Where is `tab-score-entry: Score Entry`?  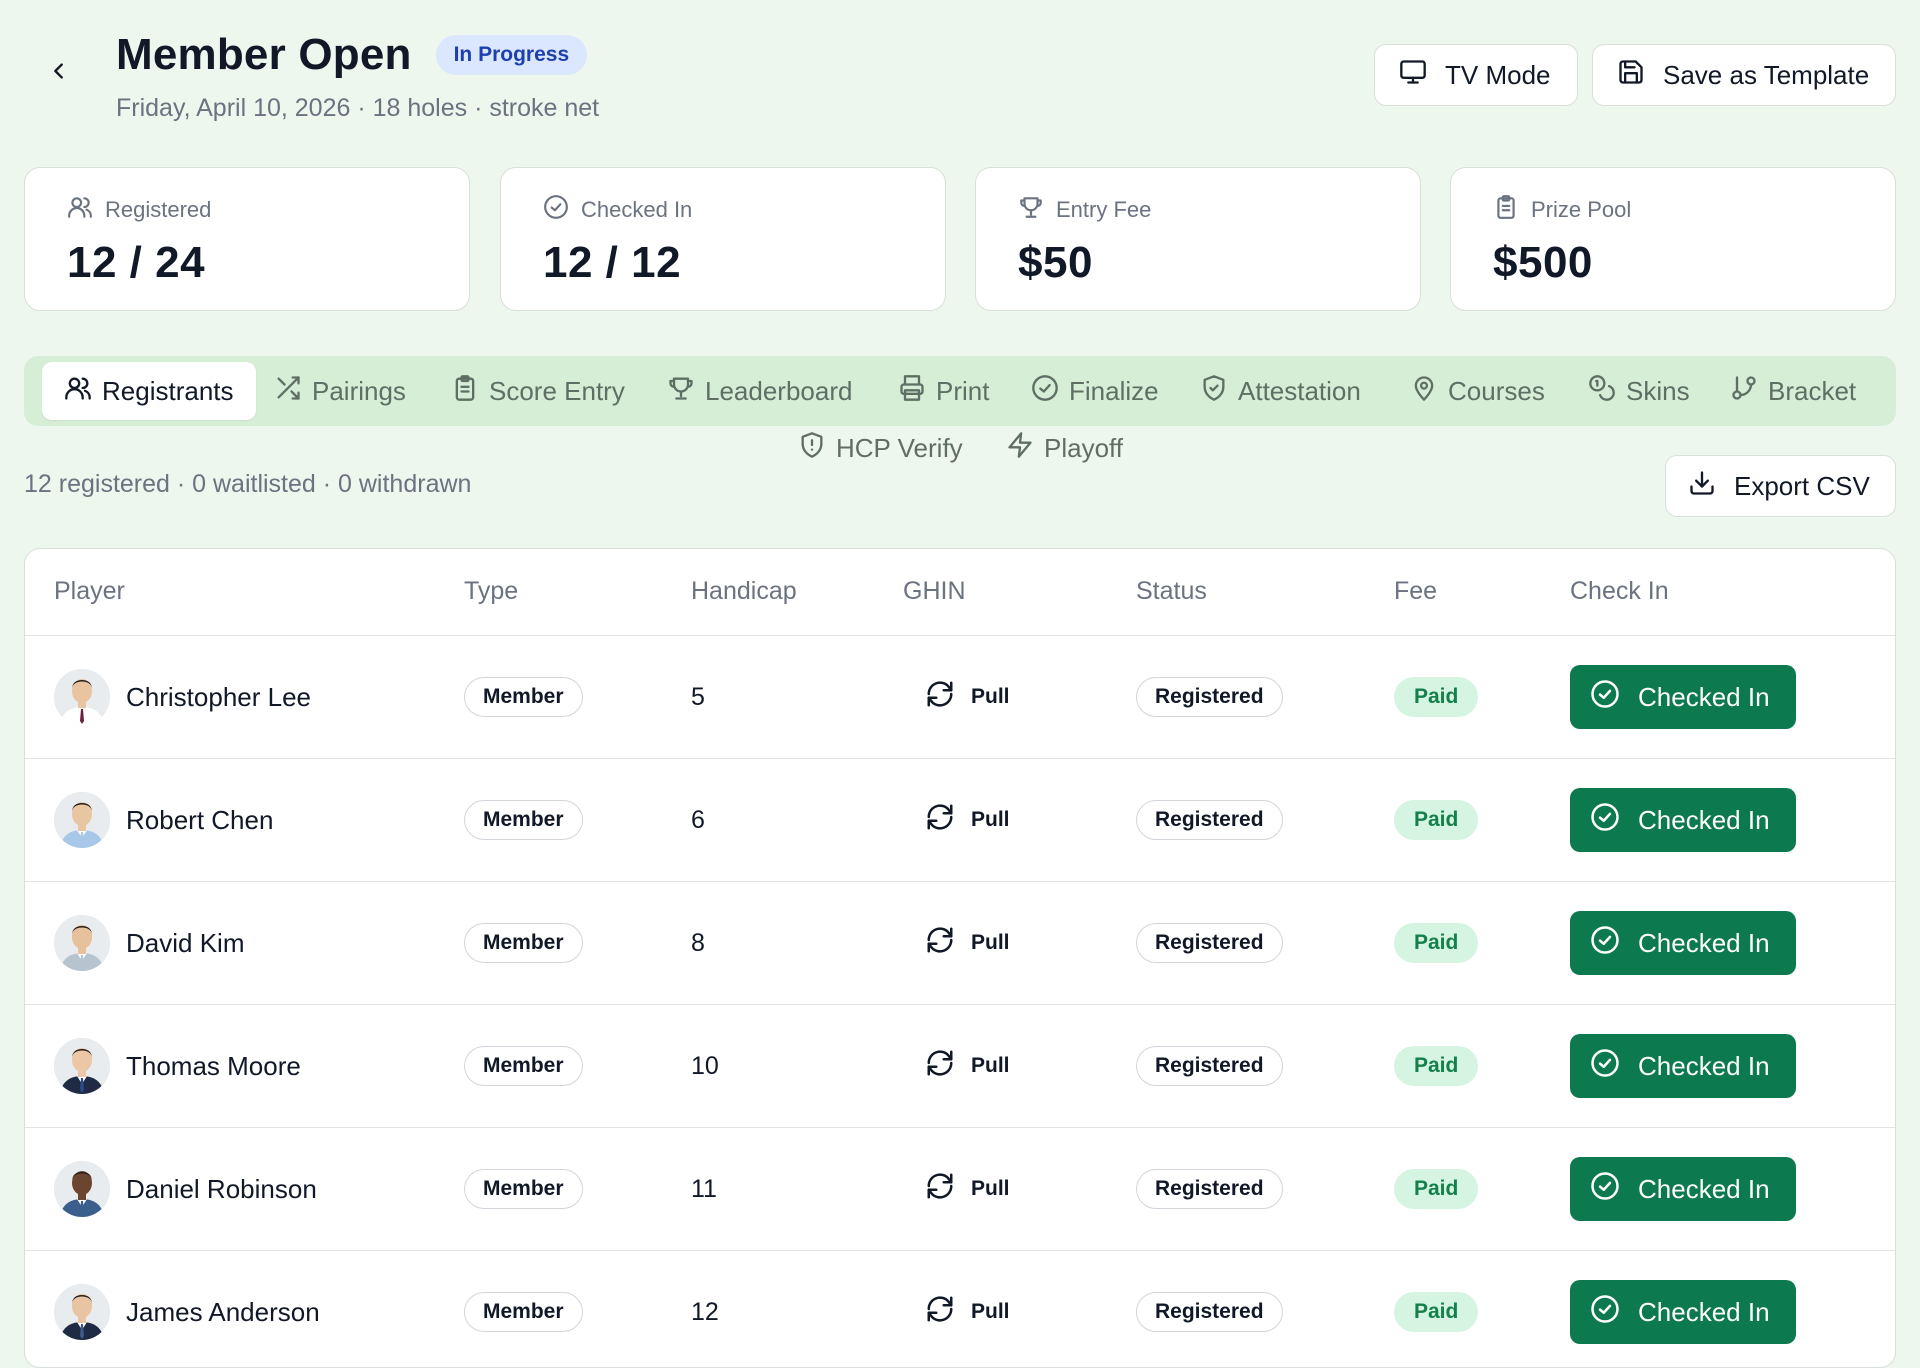
tab-score-entry: Score Entry is located at coordinates (538, 391).